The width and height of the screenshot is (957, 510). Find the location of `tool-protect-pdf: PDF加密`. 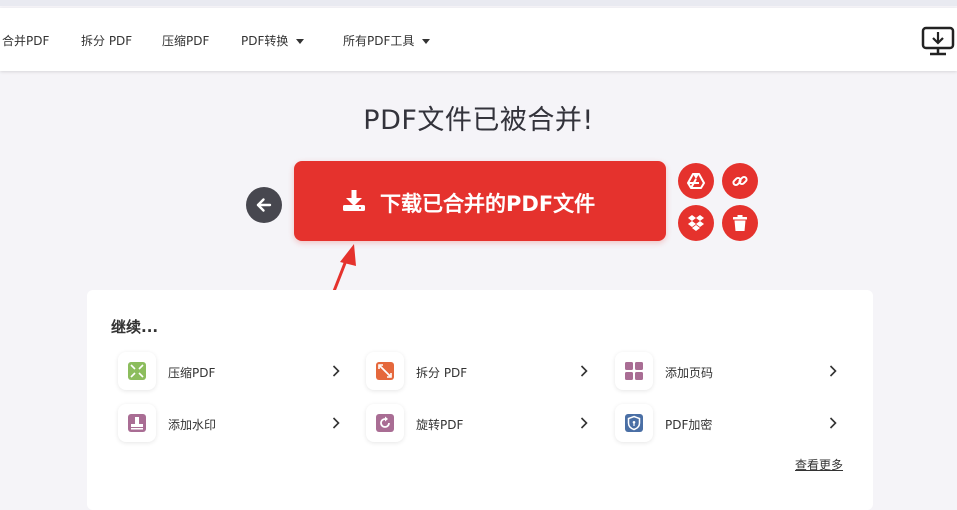

tool-protect-pdf: PDF加密 is located at coordinates (730, 424).